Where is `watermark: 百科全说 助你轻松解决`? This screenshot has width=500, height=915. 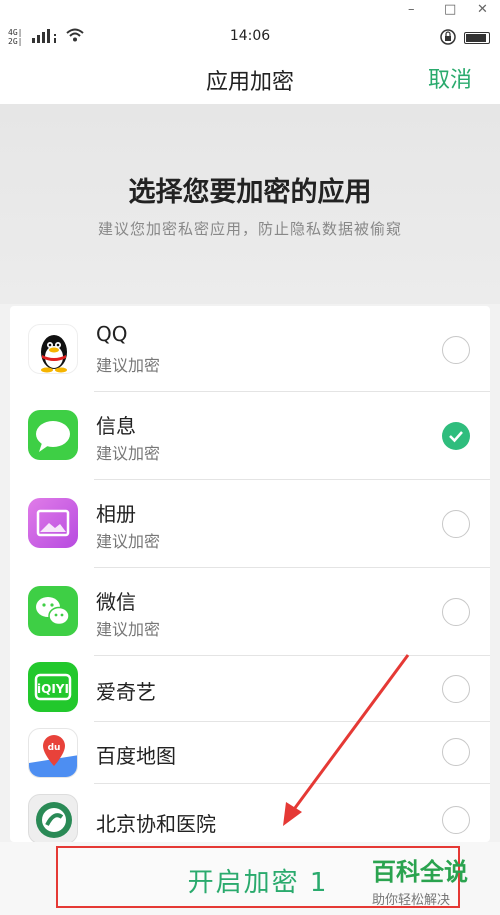 watermark: 百科全说 助你轻松解决 is located at coordinates (420, 880).